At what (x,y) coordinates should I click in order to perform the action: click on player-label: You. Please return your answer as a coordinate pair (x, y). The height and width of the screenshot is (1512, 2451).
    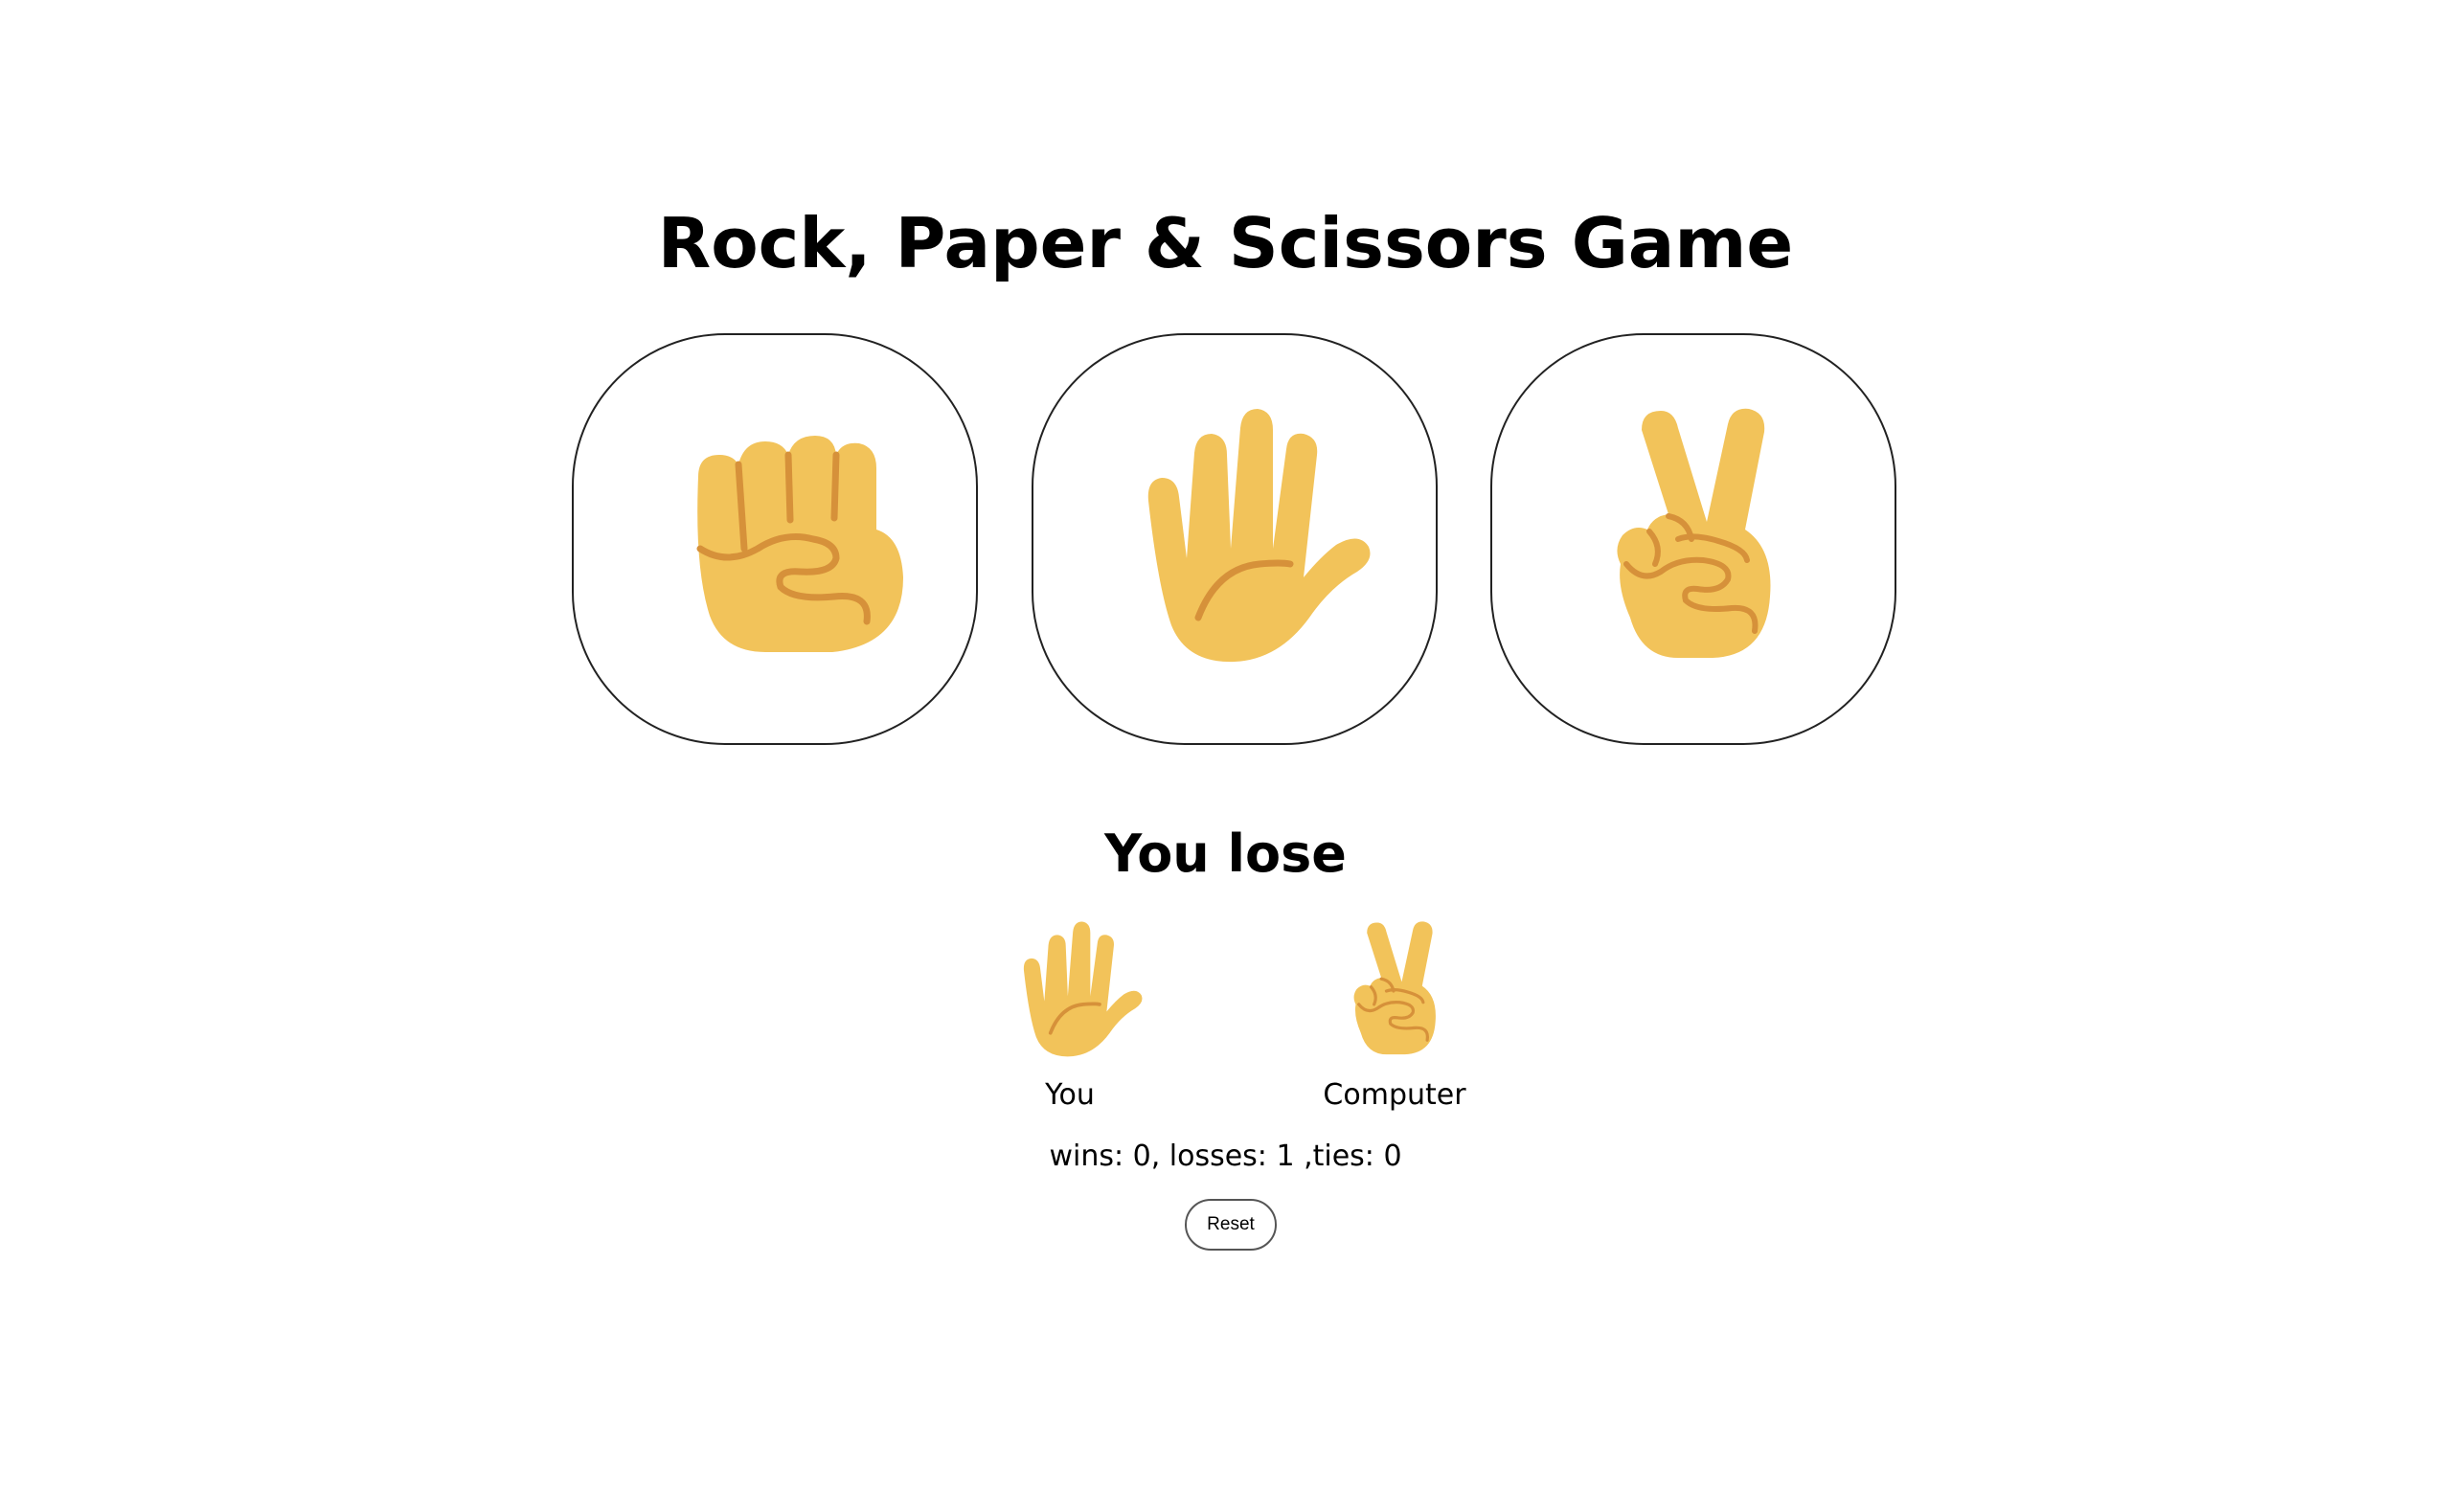
    Looking at the image, I should click on (1070, 1095).